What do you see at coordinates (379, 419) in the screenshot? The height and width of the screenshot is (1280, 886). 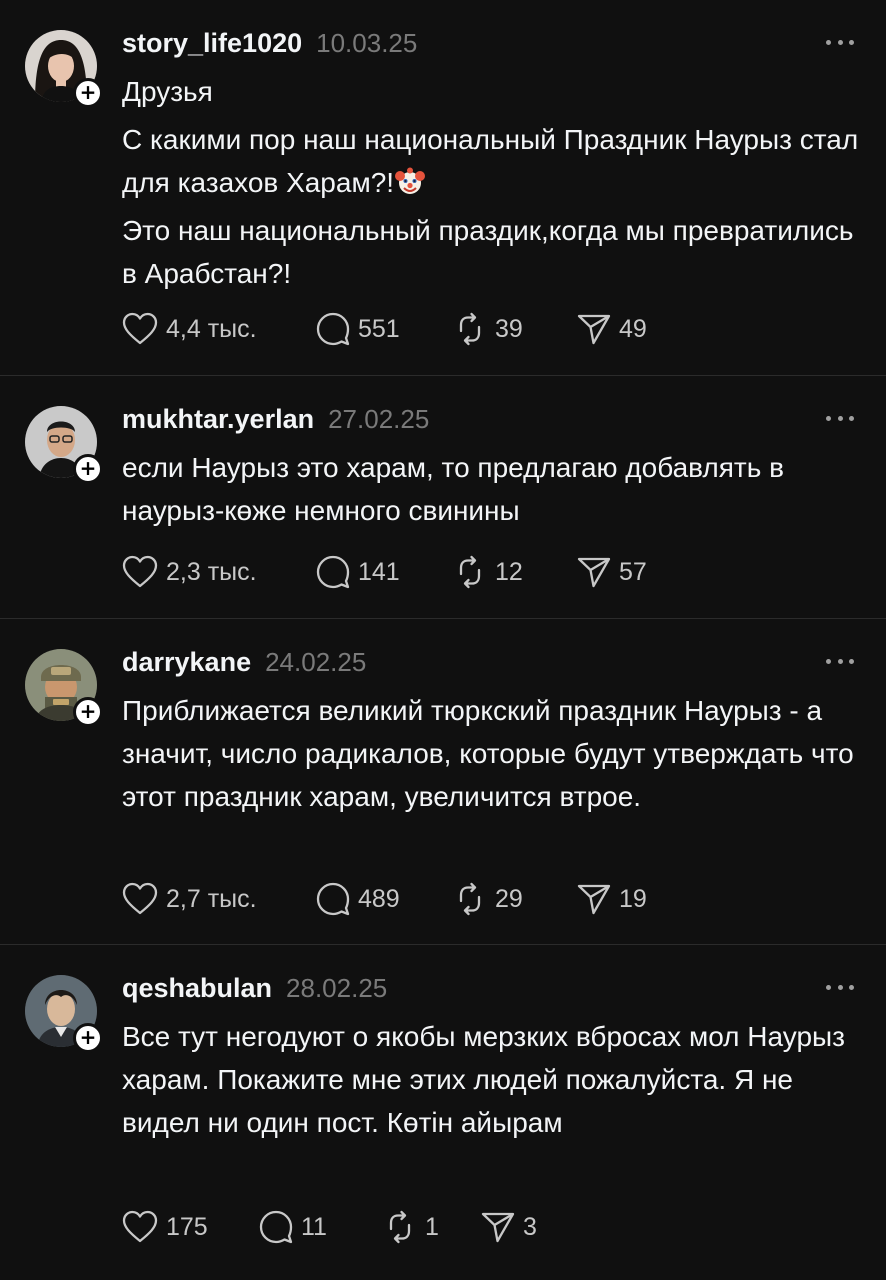 I see `post-date: 27.02.25` at bounding box center [379, 419].